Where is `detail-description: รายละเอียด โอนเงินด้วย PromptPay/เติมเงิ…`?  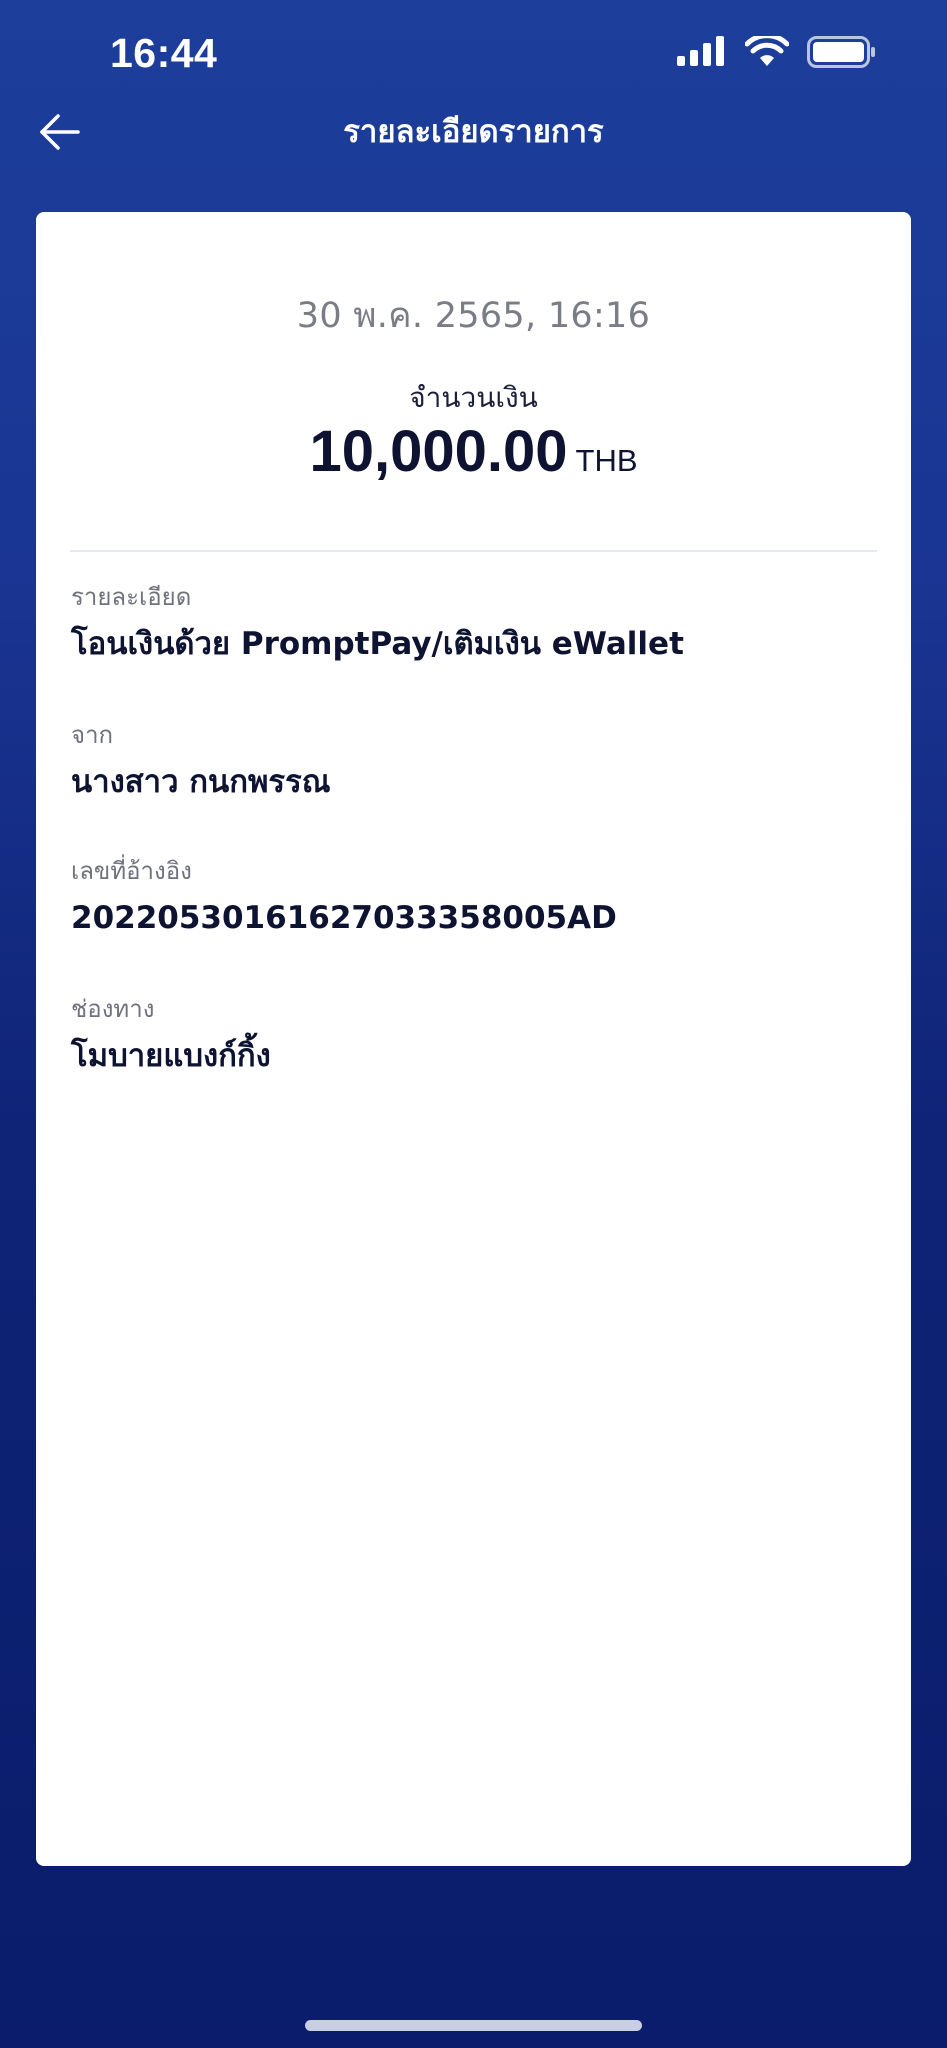
detail-description: รายละเอียด โอนเงินด้วย PromptPay/เติมเงิ… is located at coordinates (473, 623).